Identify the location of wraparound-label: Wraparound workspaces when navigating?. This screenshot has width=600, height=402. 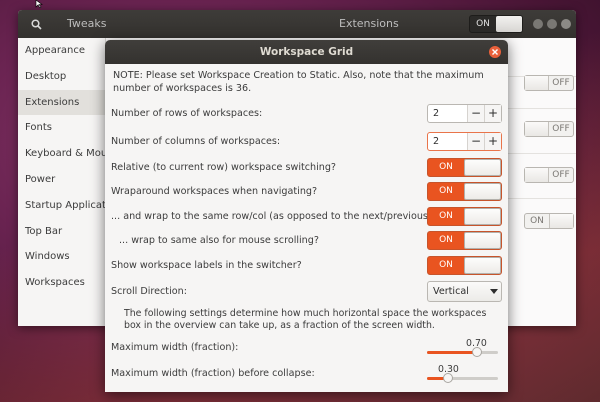
(214, 191).